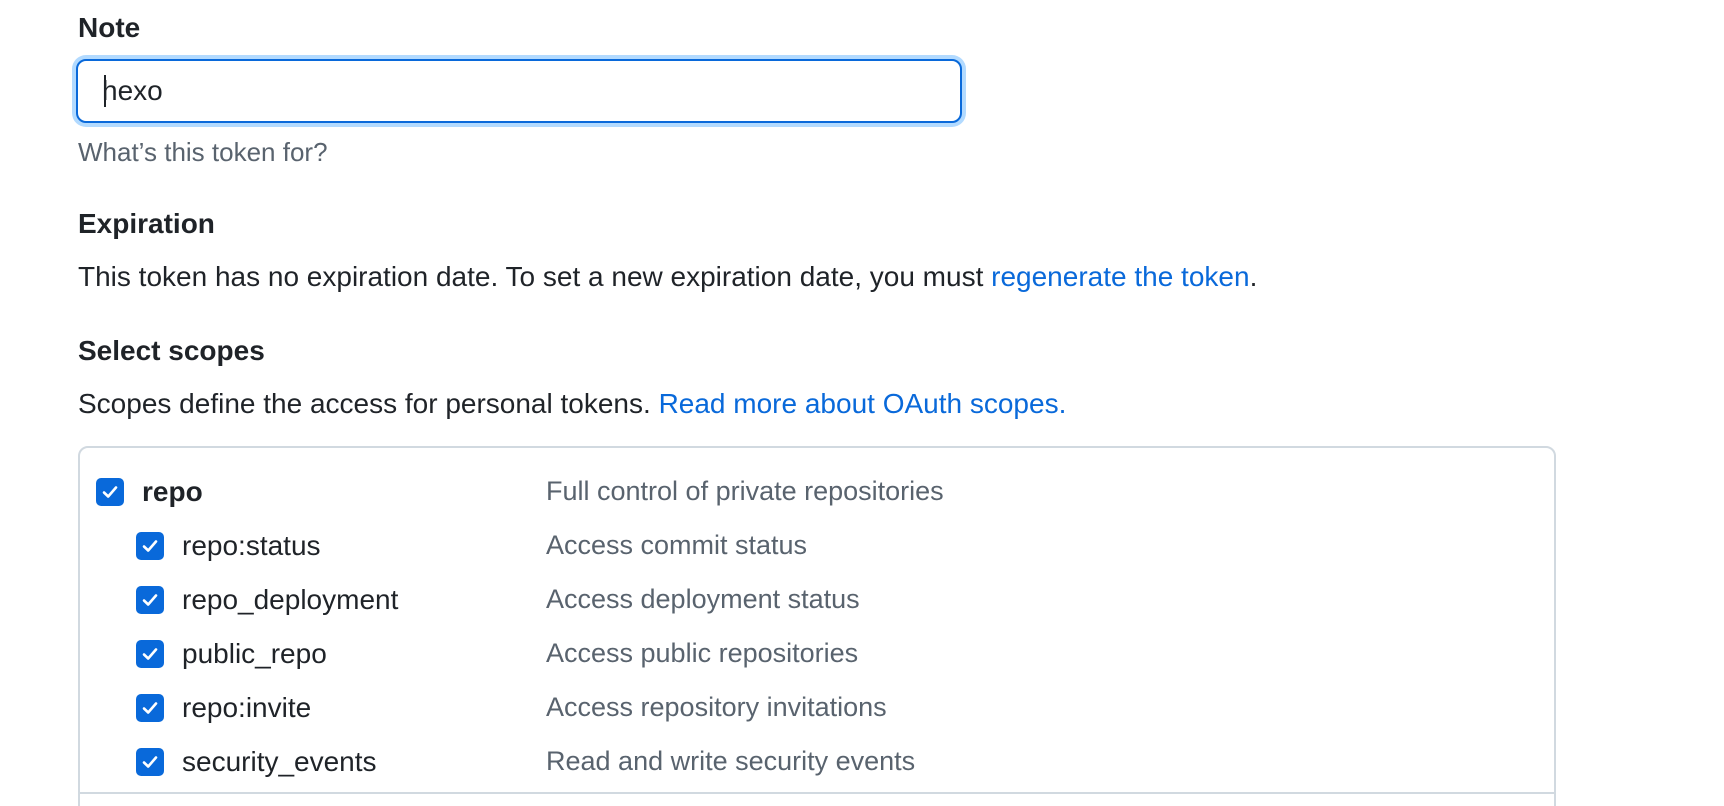  What do you see at coordinates (105, 91) in the screenshot?
I see `text-caret` at bounding box center [105, 91].